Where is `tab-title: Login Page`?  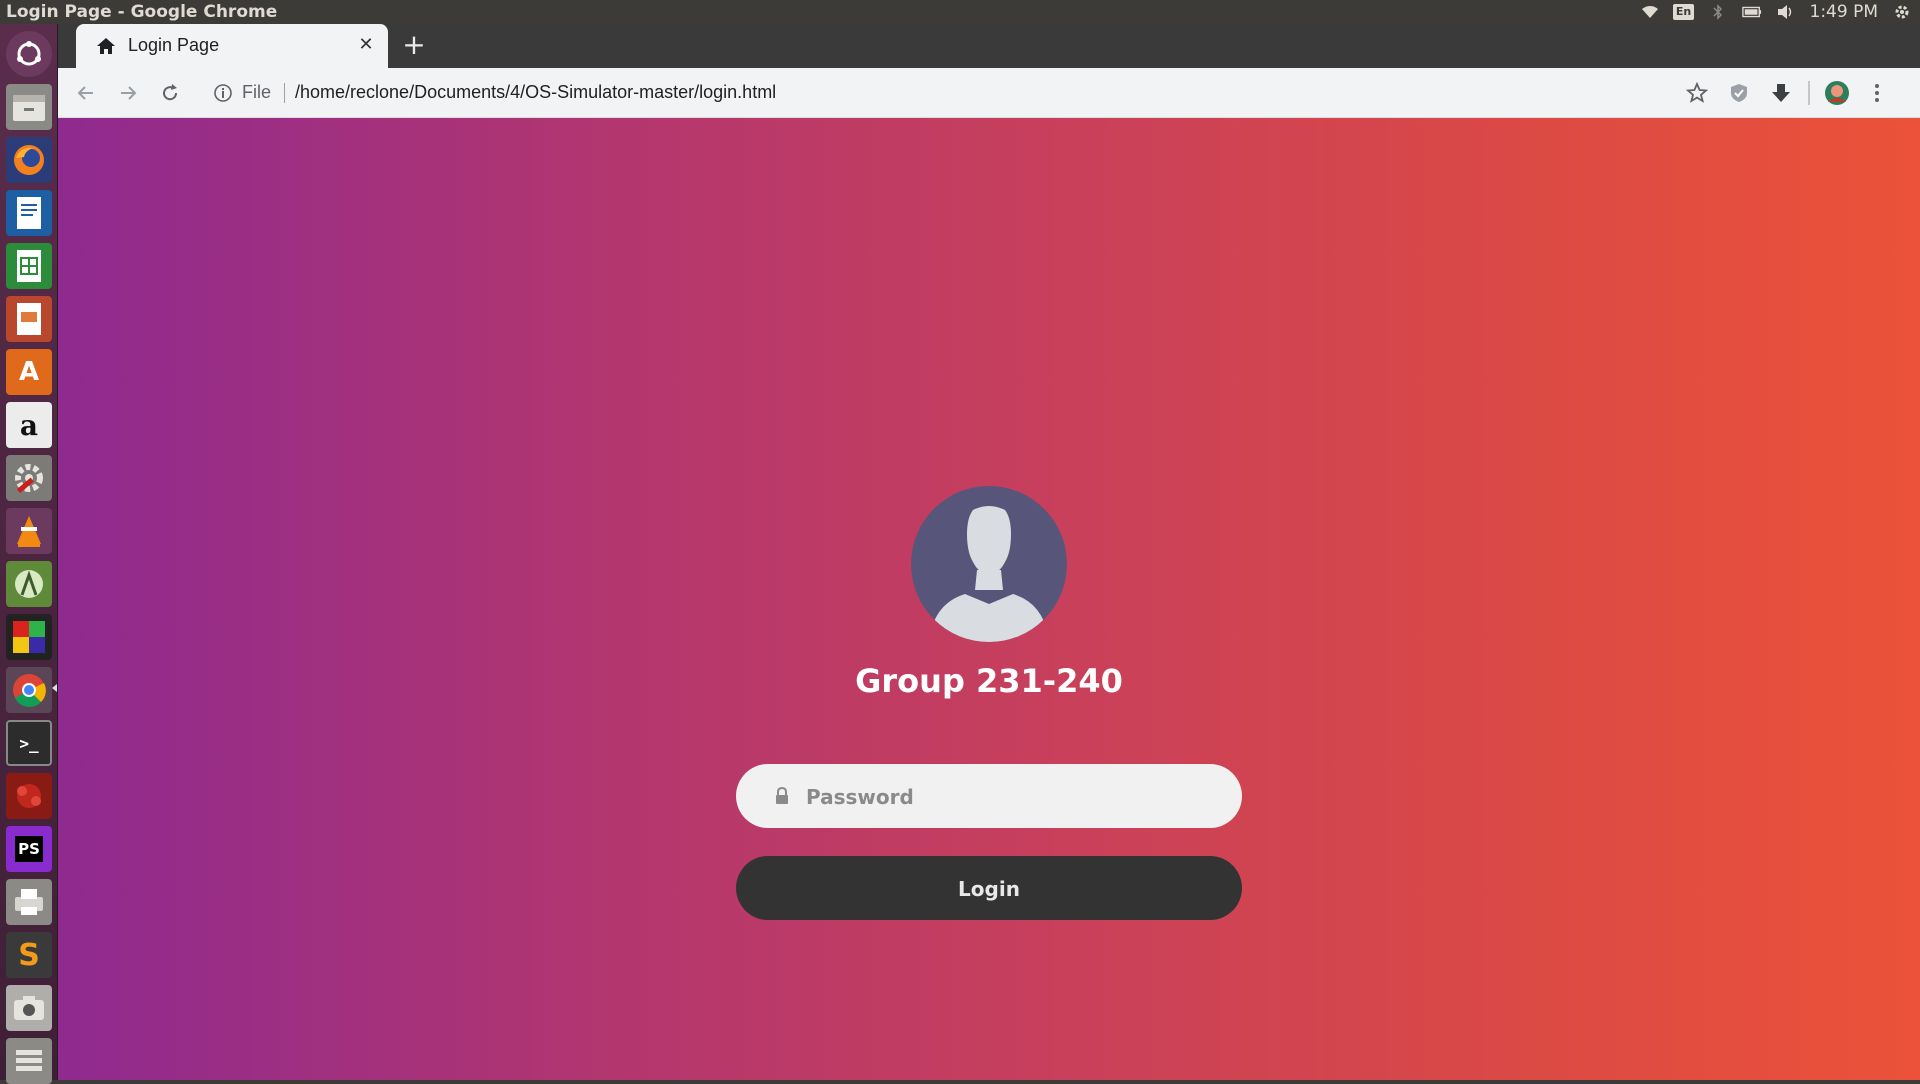 tab-title: Login Page is located at coordinates (174, 45).